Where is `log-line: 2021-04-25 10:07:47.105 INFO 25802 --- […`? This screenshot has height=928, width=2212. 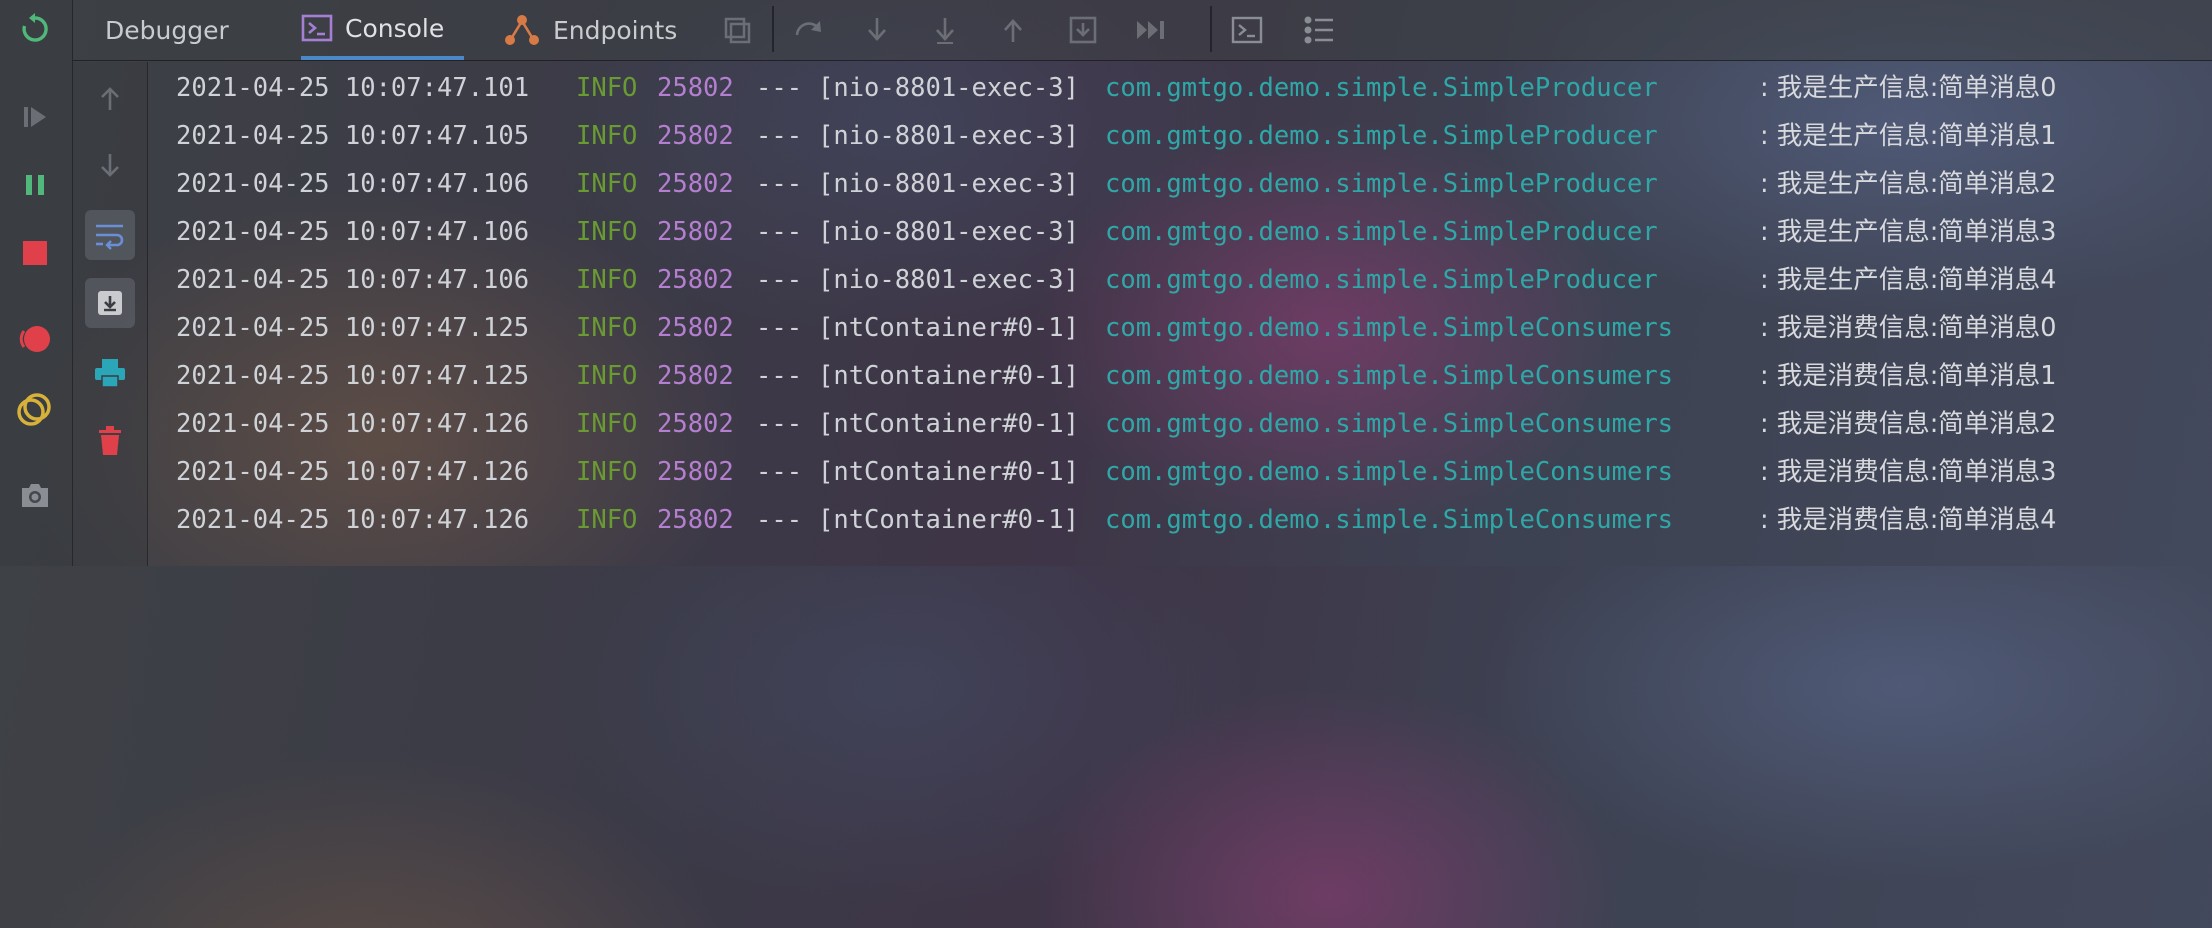
log-line: 2021-04-25 10:07:47.105 INFO 25802 --- [… is located at coordinates (1191, 136).